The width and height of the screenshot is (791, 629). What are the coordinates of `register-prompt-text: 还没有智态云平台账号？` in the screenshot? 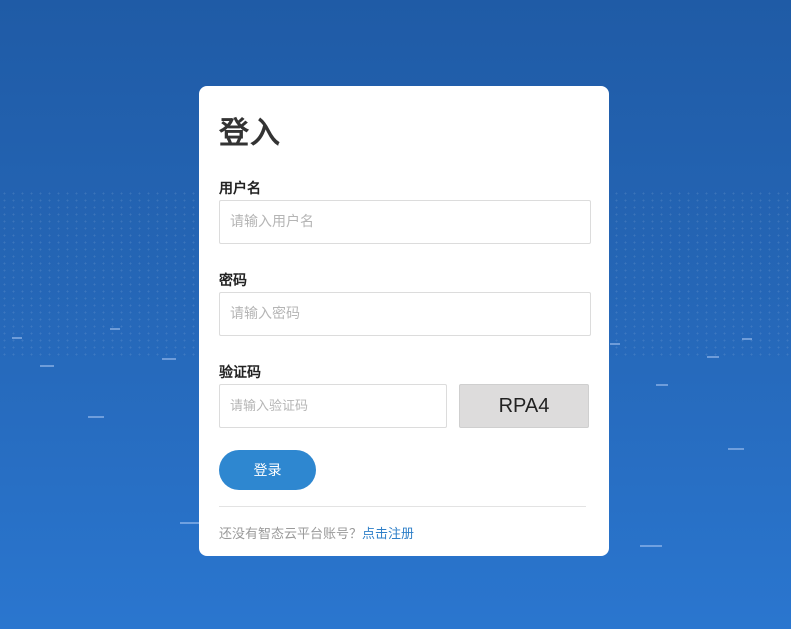 It's located at (291, 534).